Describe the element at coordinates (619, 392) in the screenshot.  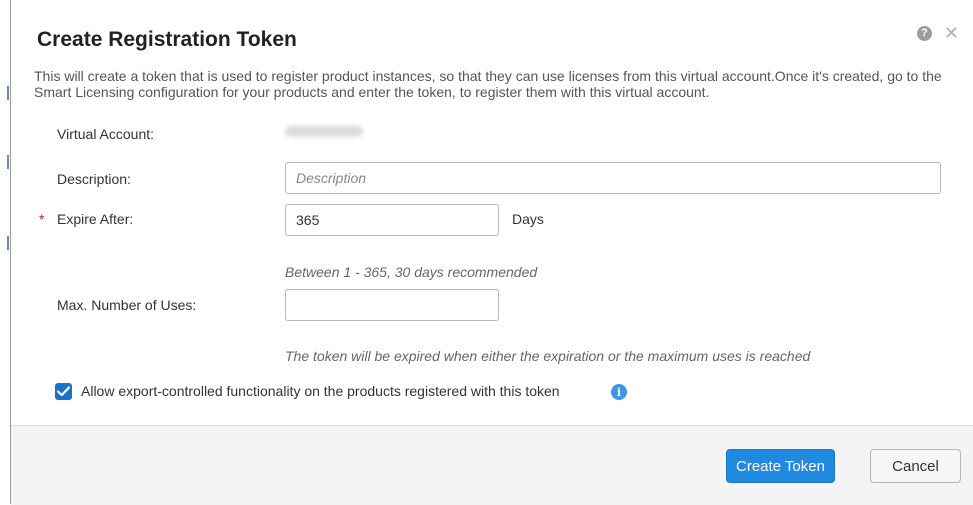
I see `info-icon: i` at that location.